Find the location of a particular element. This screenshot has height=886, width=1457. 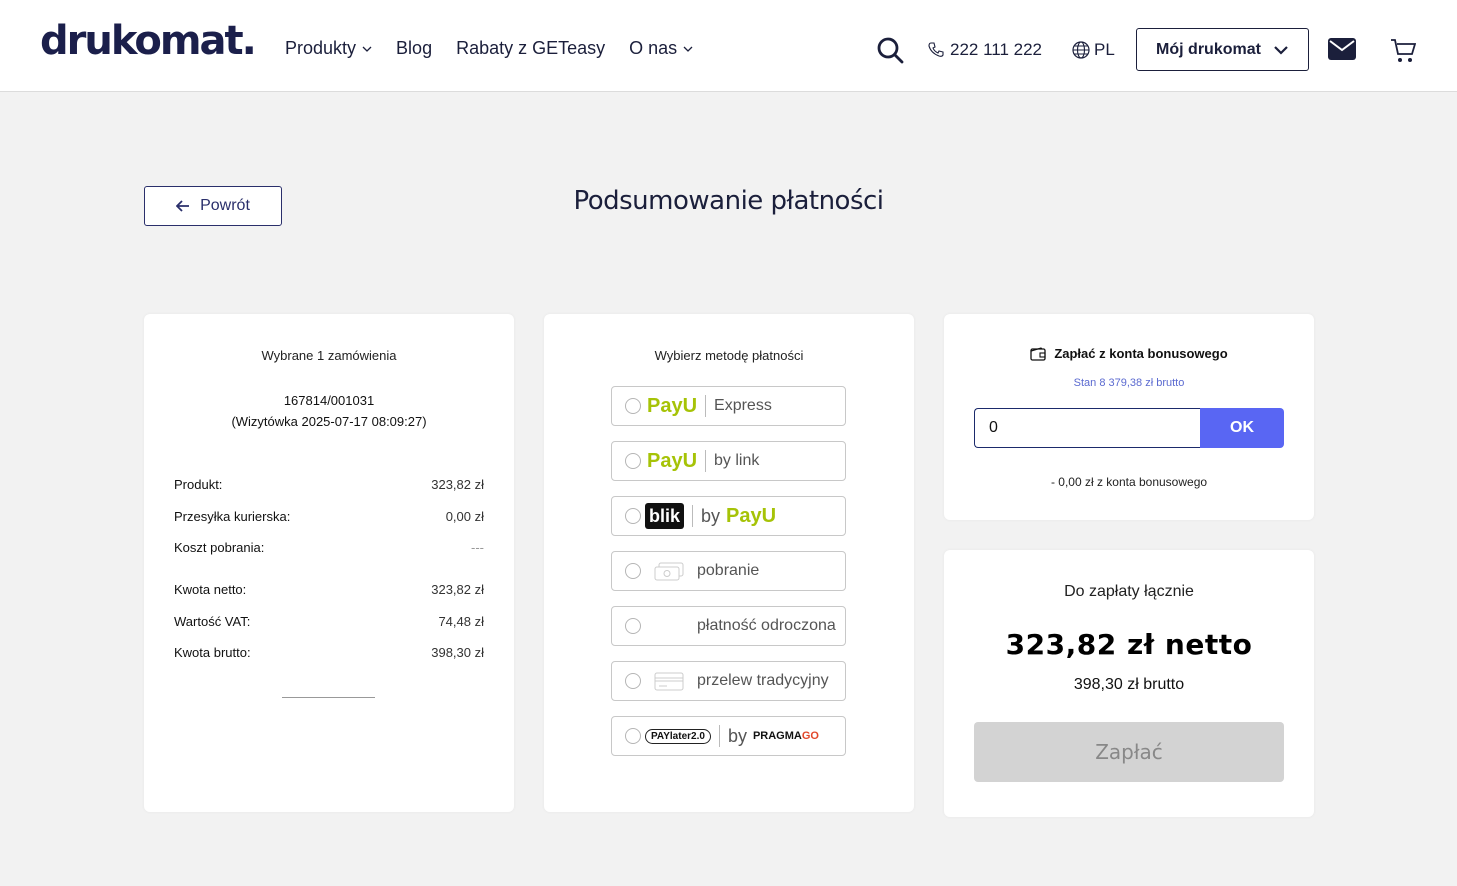

language-switch: PL is located at coordinates (1093, 50).